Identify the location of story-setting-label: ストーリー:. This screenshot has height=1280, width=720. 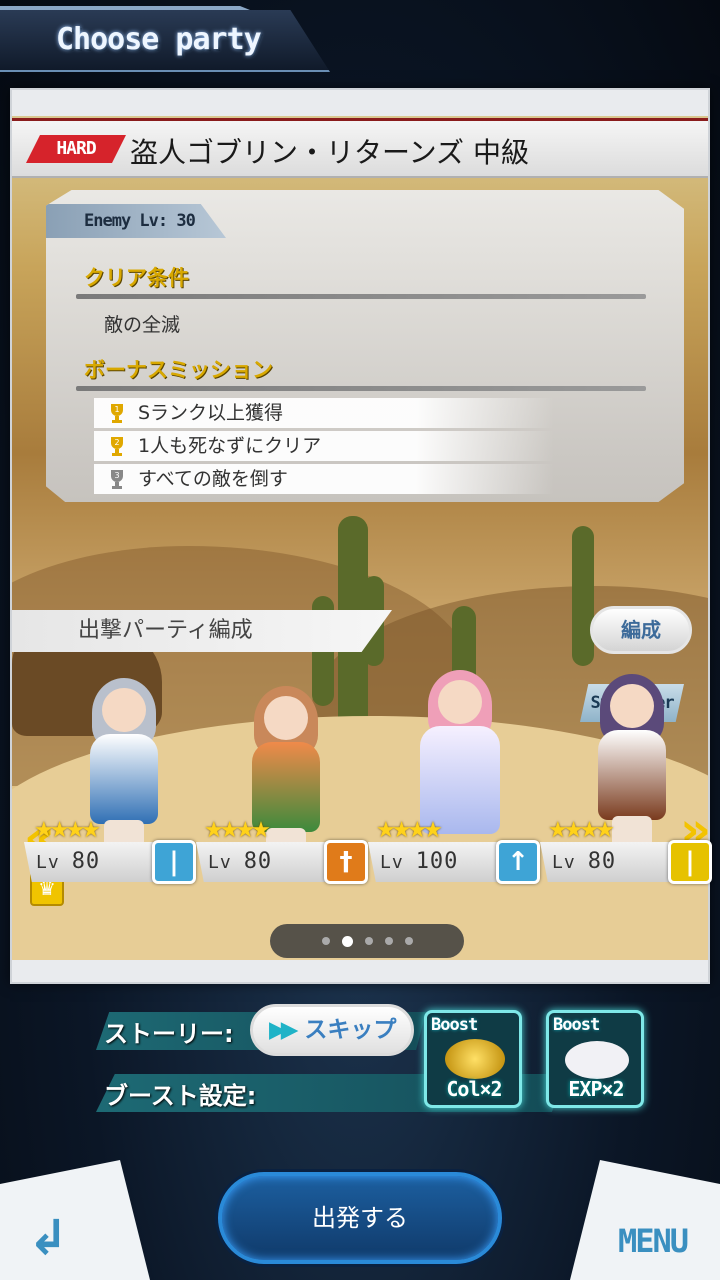
(169, 1034).